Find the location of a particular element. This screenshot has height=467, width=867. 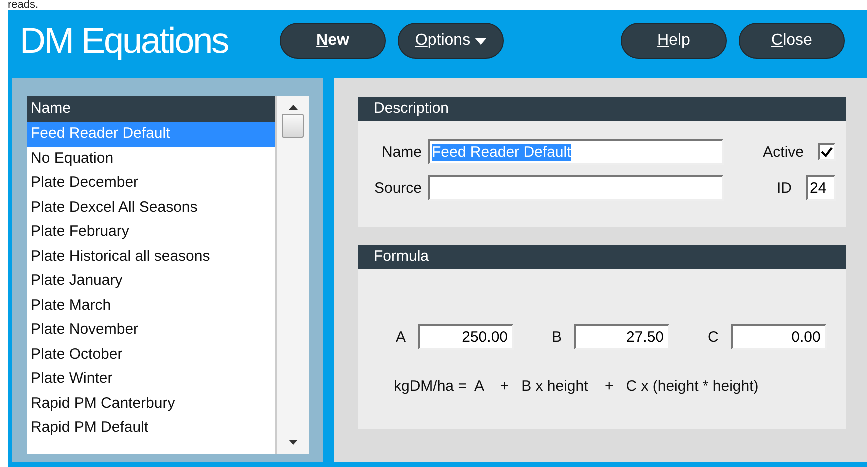

toolbar-button: New is located at coordinates (333, 41).